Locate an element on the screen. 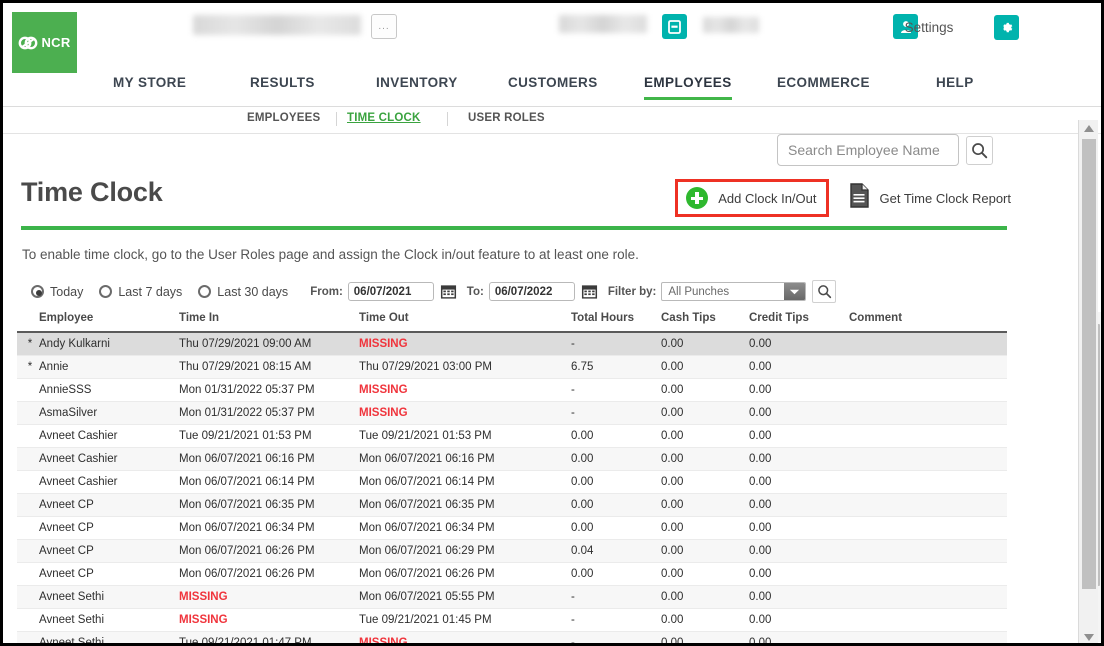  cell-time-out: Mon 06/07/2021 06:29 PM is located at coordinates (465, 551).